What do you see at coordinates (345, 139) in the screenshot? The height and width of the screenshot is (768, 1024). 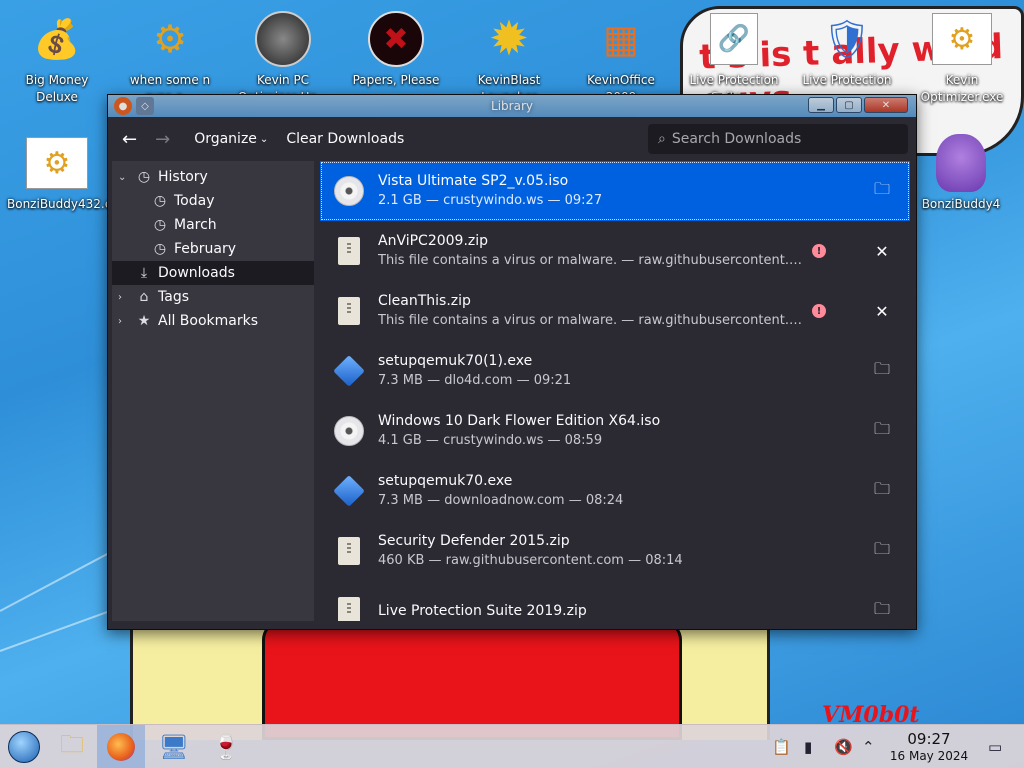 I see `clear-downloads-button: Clear Downloads` at bounding box center [345, 139].